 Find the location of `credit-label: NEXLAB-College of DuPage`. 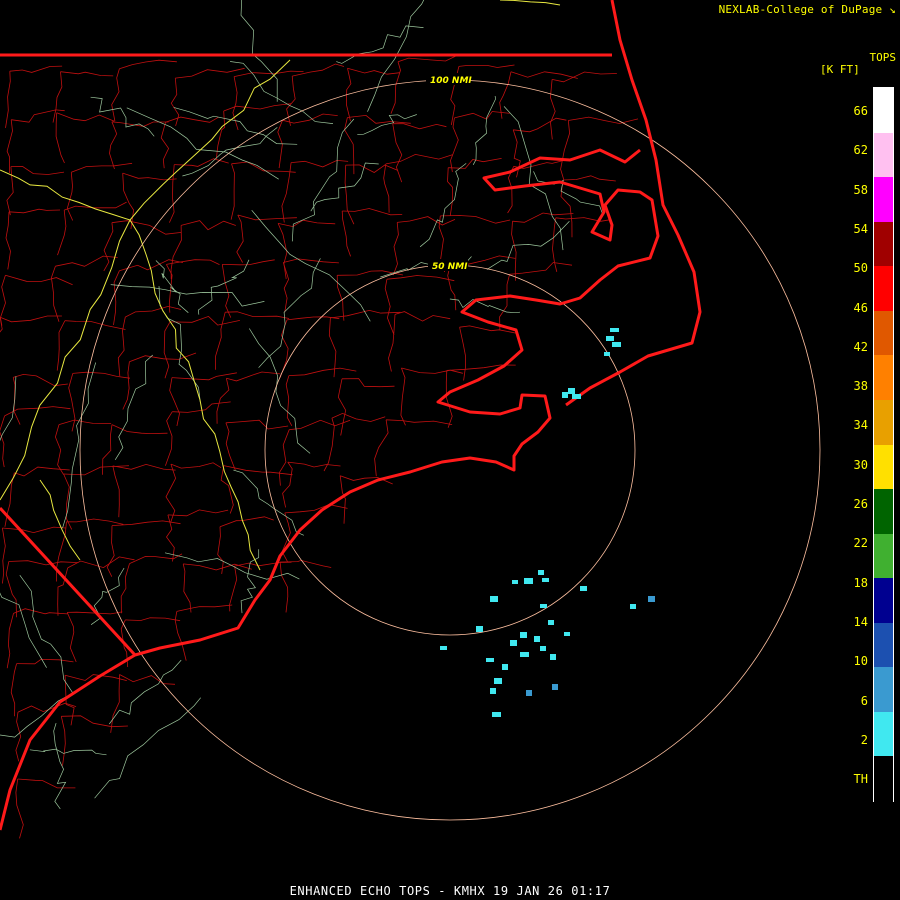

credit-label: NEXLAB-College of DuPage is located at coordinates (800, 9).